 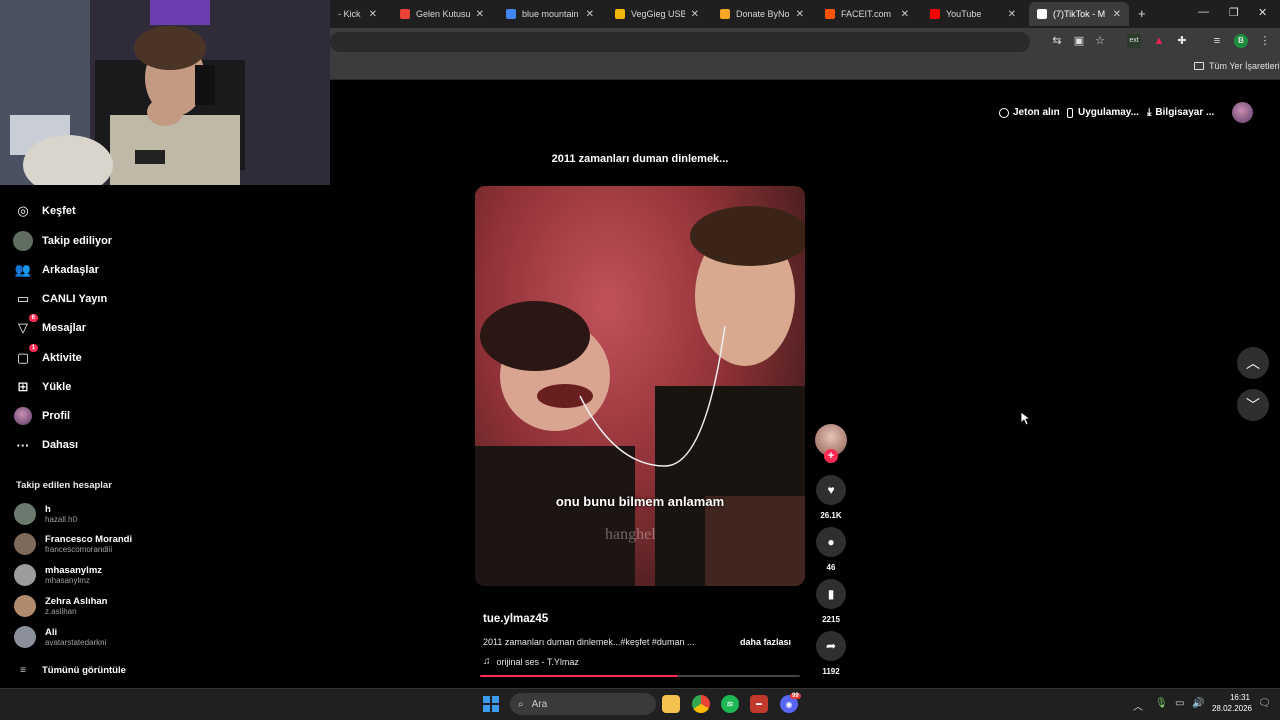 I want to click on followed-account: Zehra Aslıhan z.aslihan, so click(x=60, y=606).